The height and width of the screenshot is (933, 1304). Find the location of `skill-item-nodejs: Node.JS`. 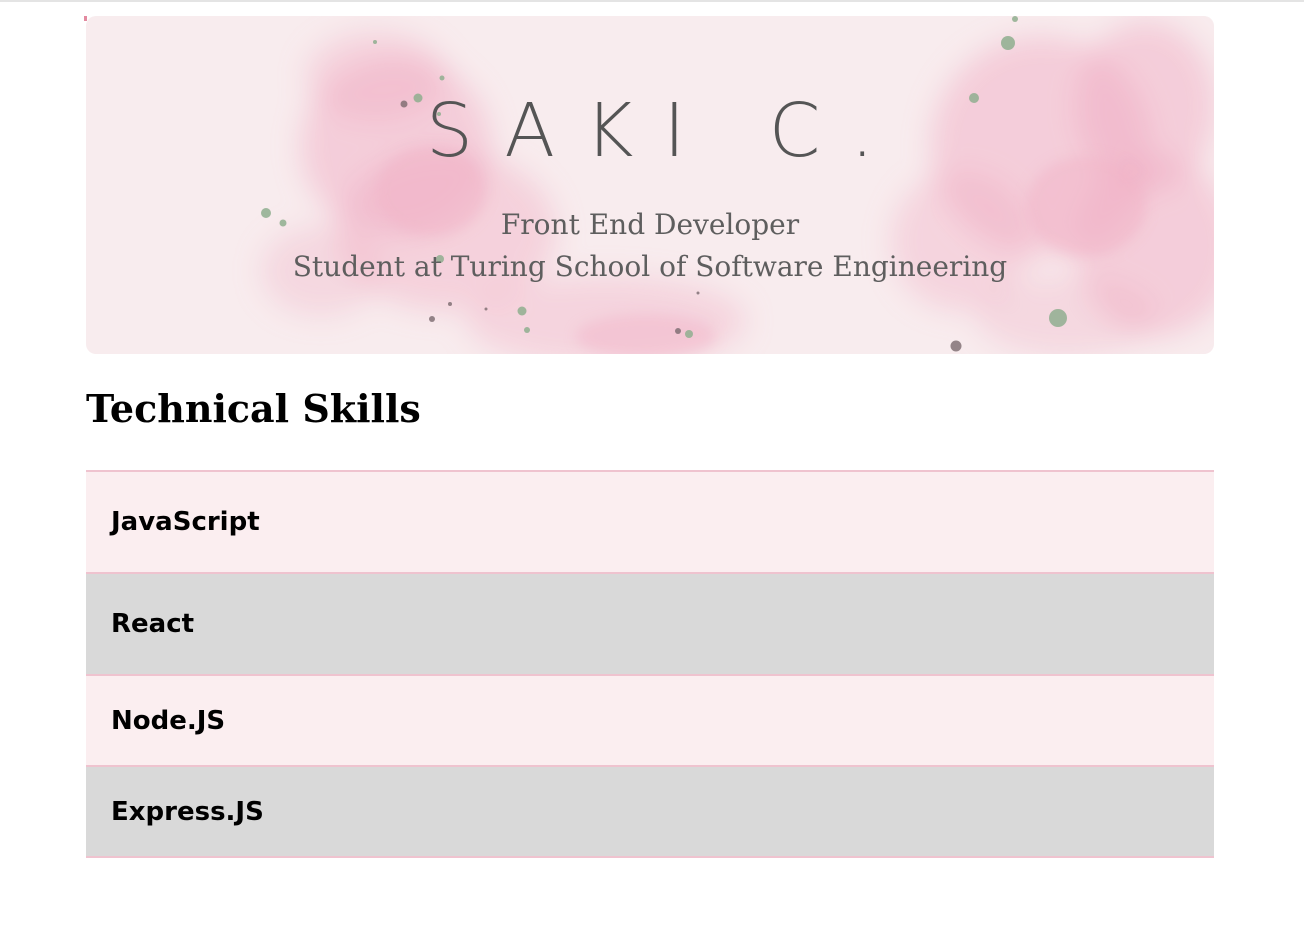

skill-item-nodejs: Node.JS is located at coordinates (650, 721).